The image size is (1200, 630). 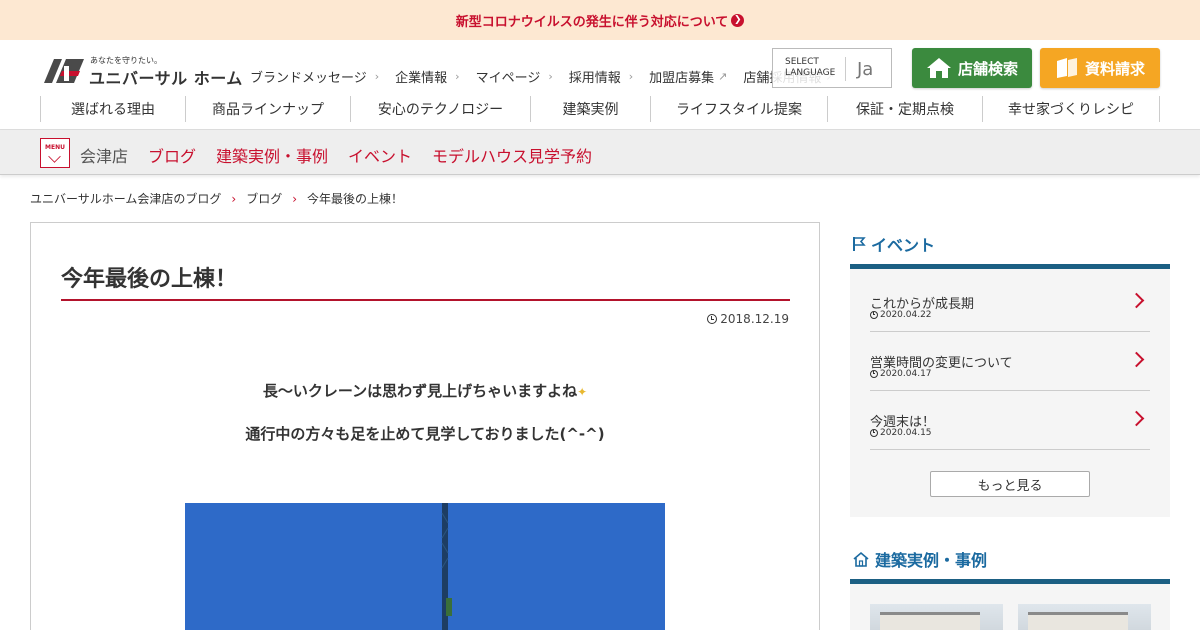 What do you see at coordinates (904, 109) in the screenshot?
I see `main-nav-item: 保証・定期点検` at bounding box center [904, 109].